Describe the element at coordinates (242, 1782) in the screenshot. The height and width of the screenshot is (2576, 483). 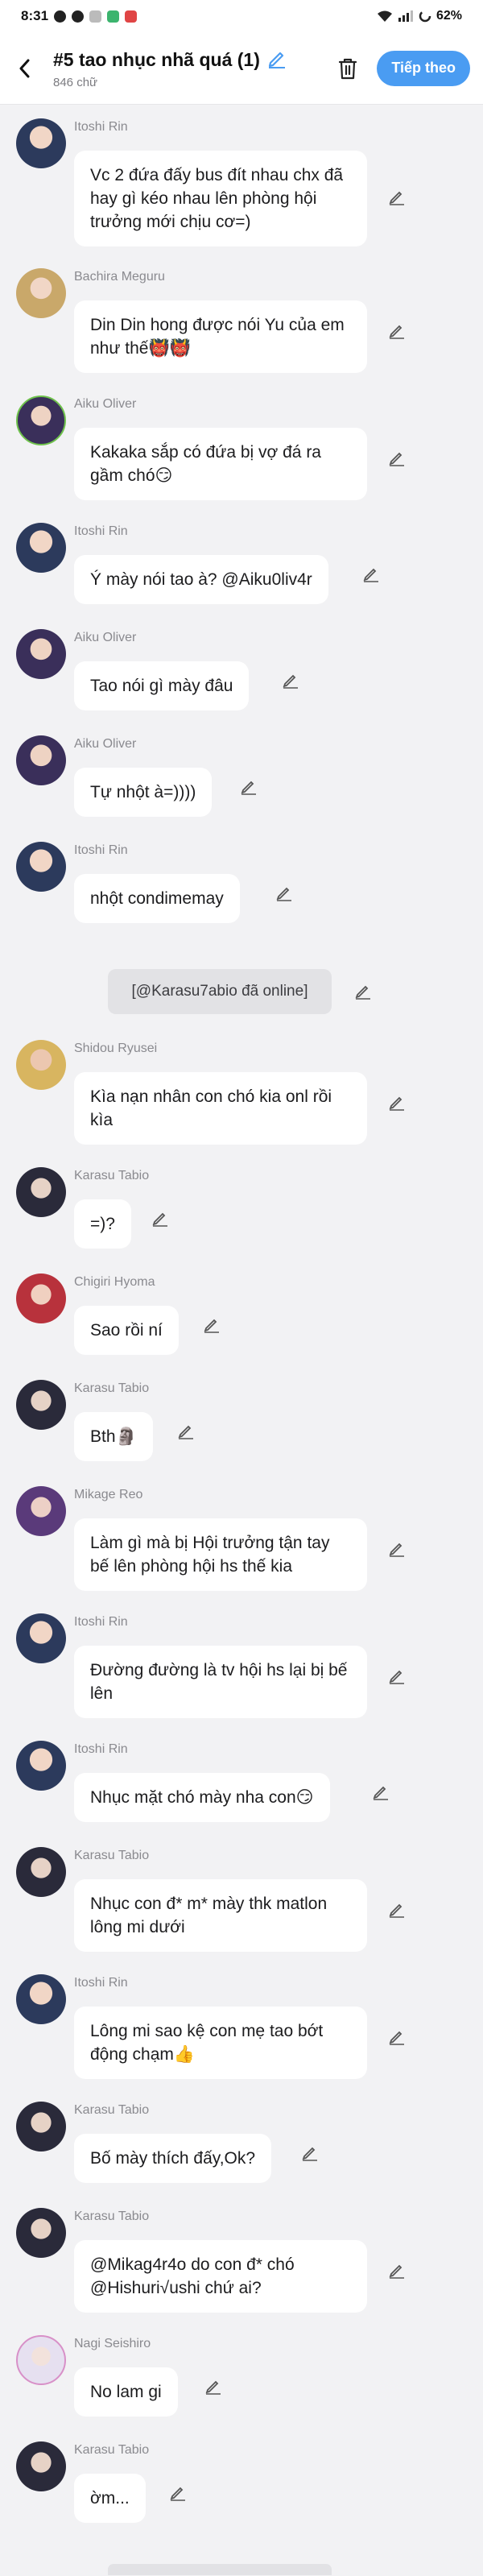
I see `message-item: Itoshi Rin Nhục mặt chó mày nha con😏` at that location.